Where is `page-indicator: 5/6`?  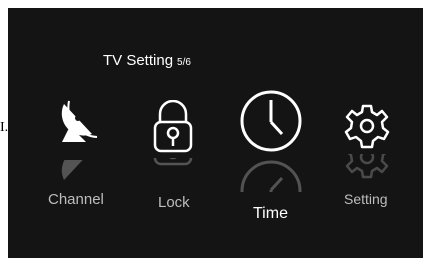 page-indicator: 5/6 is located at coordinates (184, 62).